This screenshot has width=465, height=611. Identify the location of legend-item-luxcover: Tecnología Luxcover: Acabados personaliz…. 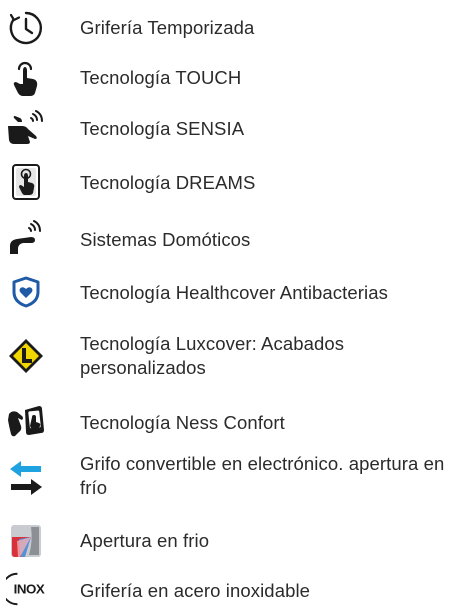
(232, 360).